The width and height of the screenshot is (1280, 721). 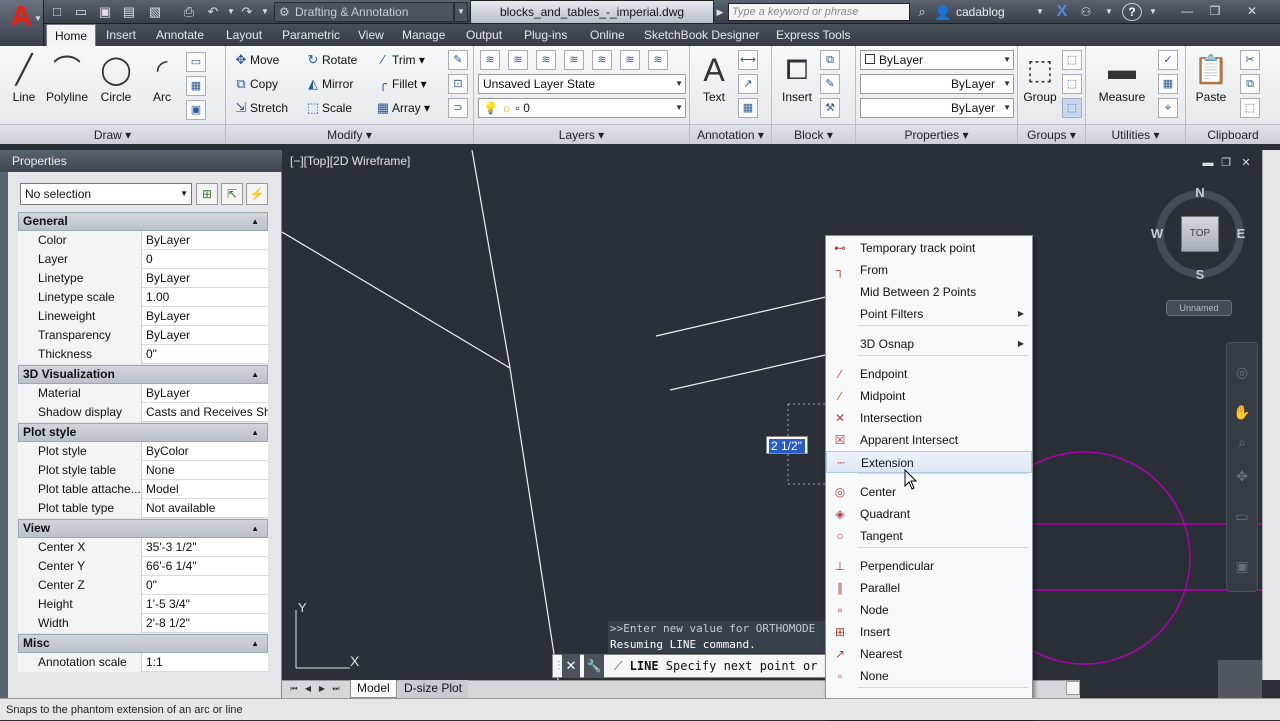 I want to click on menu-item-node: ∘ Node, so click(x=929, y=610).